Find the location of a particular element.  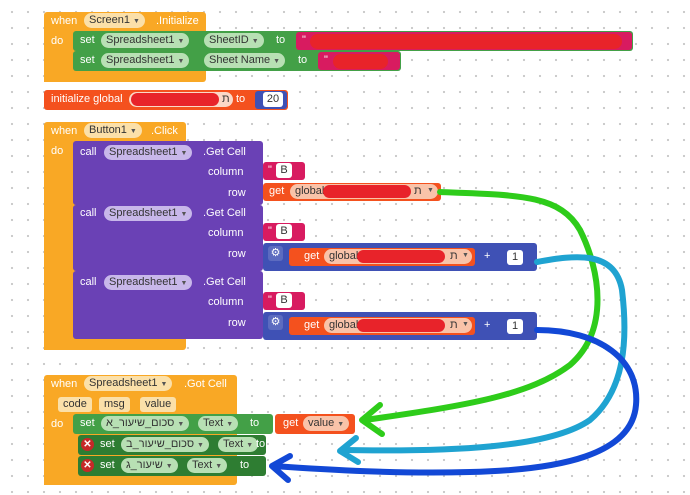

click-event-label: .Click is located at coordinates (164, 131).